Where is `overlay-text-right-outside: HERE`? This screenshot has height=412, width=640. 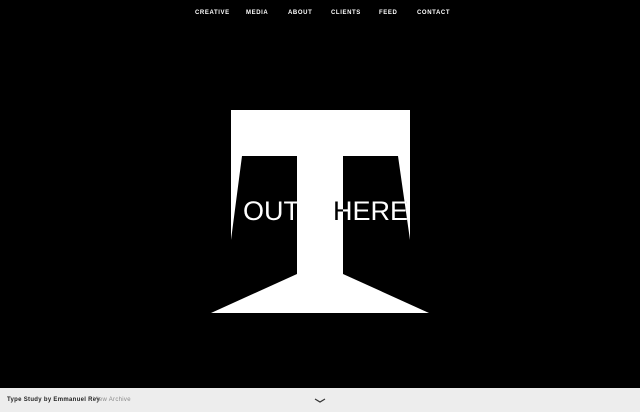 overlay-text-right-outside: HERE is located at coordinates (370, 211).